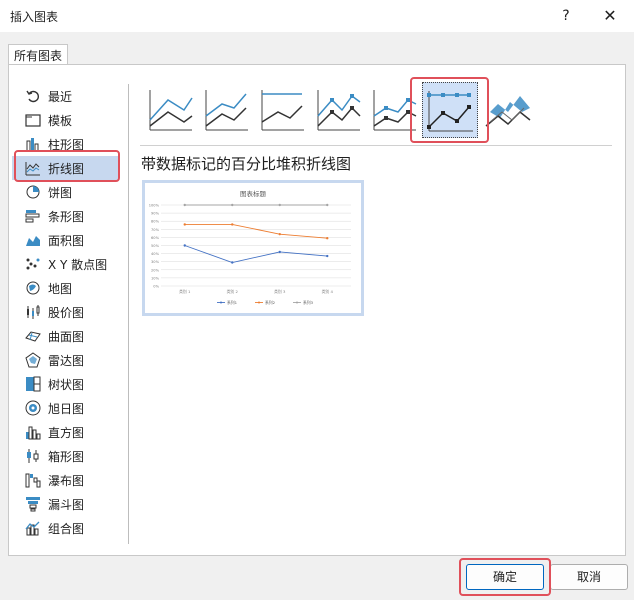 This screenshot has width=634, height=600. What do you see at coordinates (156, 287) in the screenshot?
I see `preview-y-tick-label: 0%` at bounding box center [156, 287].